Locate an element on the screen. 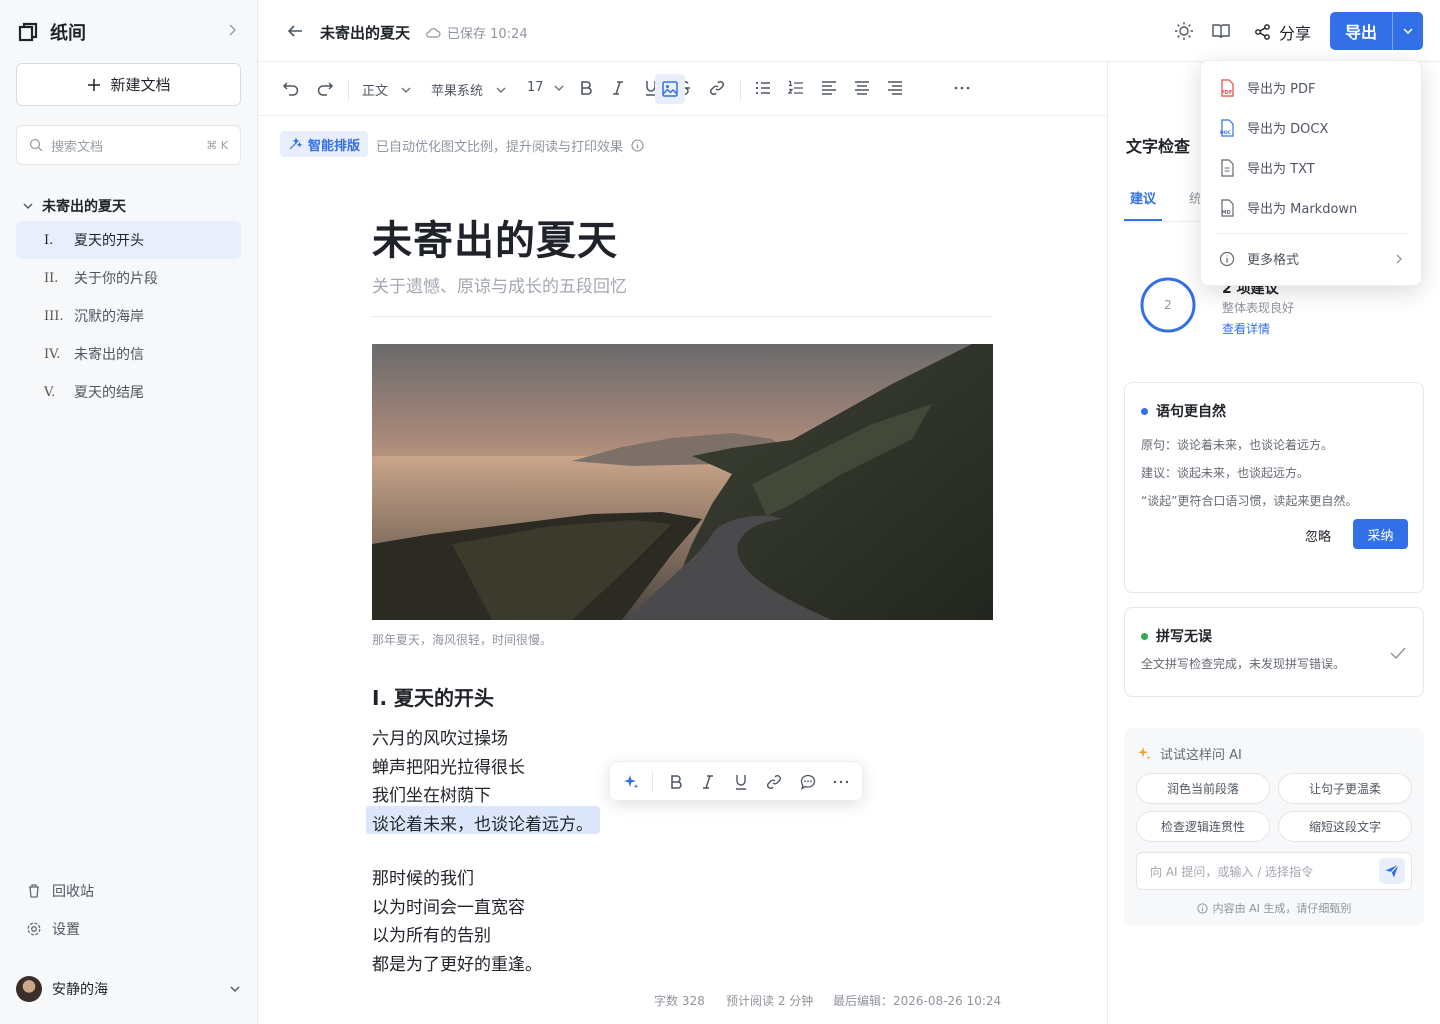 The width and height of the screenshot is (1440, 1024). book-icon is located at coordinates (1221, 31).